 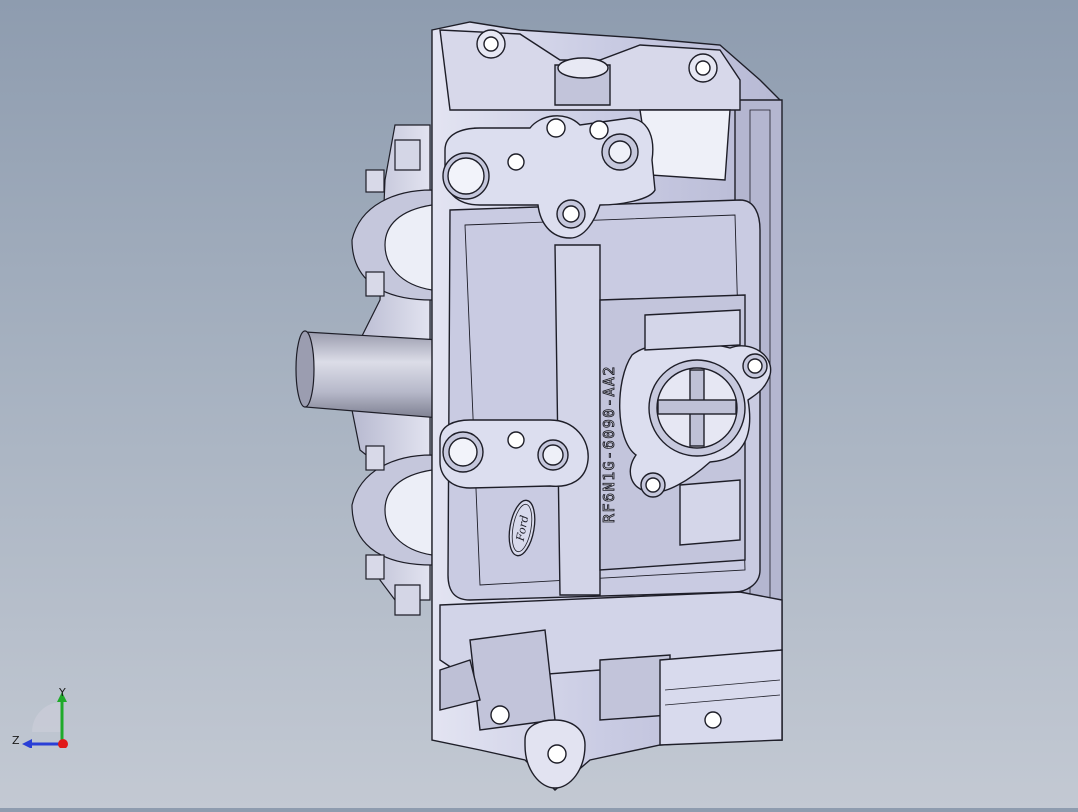 What do you see at coordinates (45, 716) in the screenshot?
I see `axis-triad: Y Z` at bounding box center [45, 716].